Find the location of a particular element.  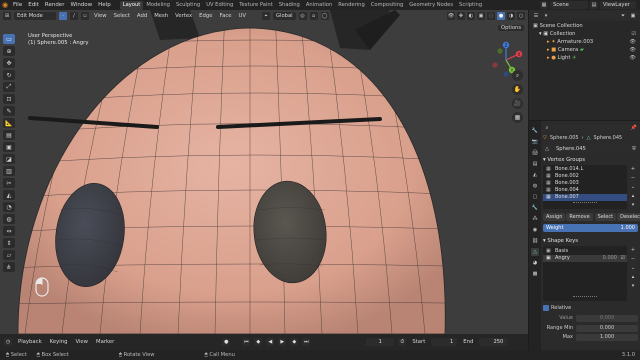

shape-key-specials-icon: ⌄ is located at coordinates (633, 268).